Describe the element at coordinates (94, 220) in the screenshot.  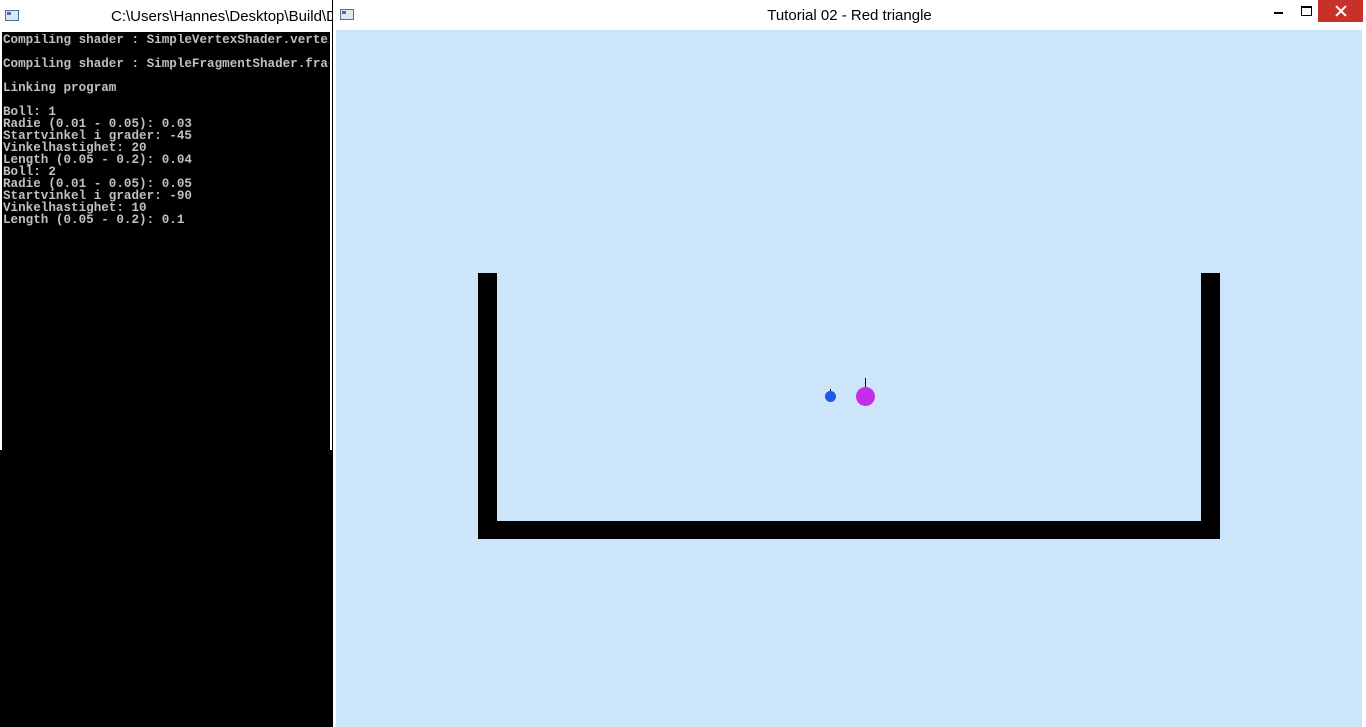
I see `console-line: Length (0.05 - 0.2): 0.1` at that location.